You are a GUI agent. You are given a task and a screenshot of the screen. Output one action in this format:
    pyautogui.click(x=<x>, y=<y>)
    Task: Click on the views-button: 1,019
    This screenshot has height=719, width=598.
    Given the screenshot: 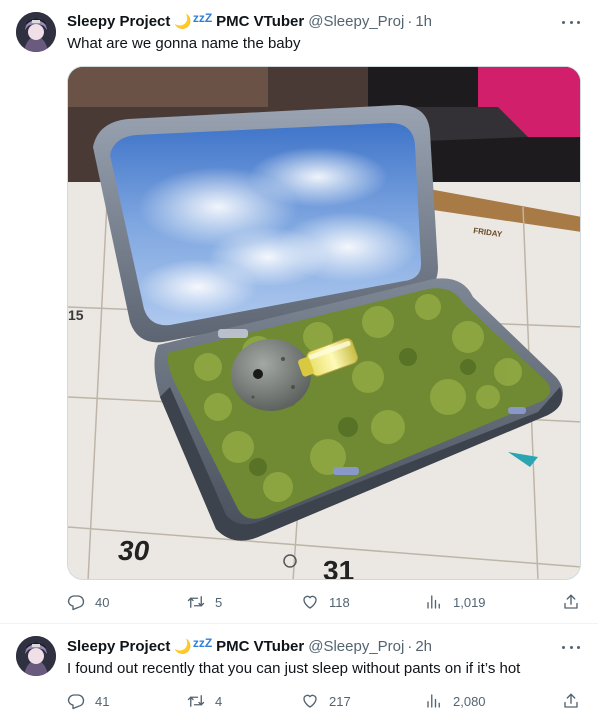 What is the action you would take?
    pyautogui.click(x=455, y=602)
    